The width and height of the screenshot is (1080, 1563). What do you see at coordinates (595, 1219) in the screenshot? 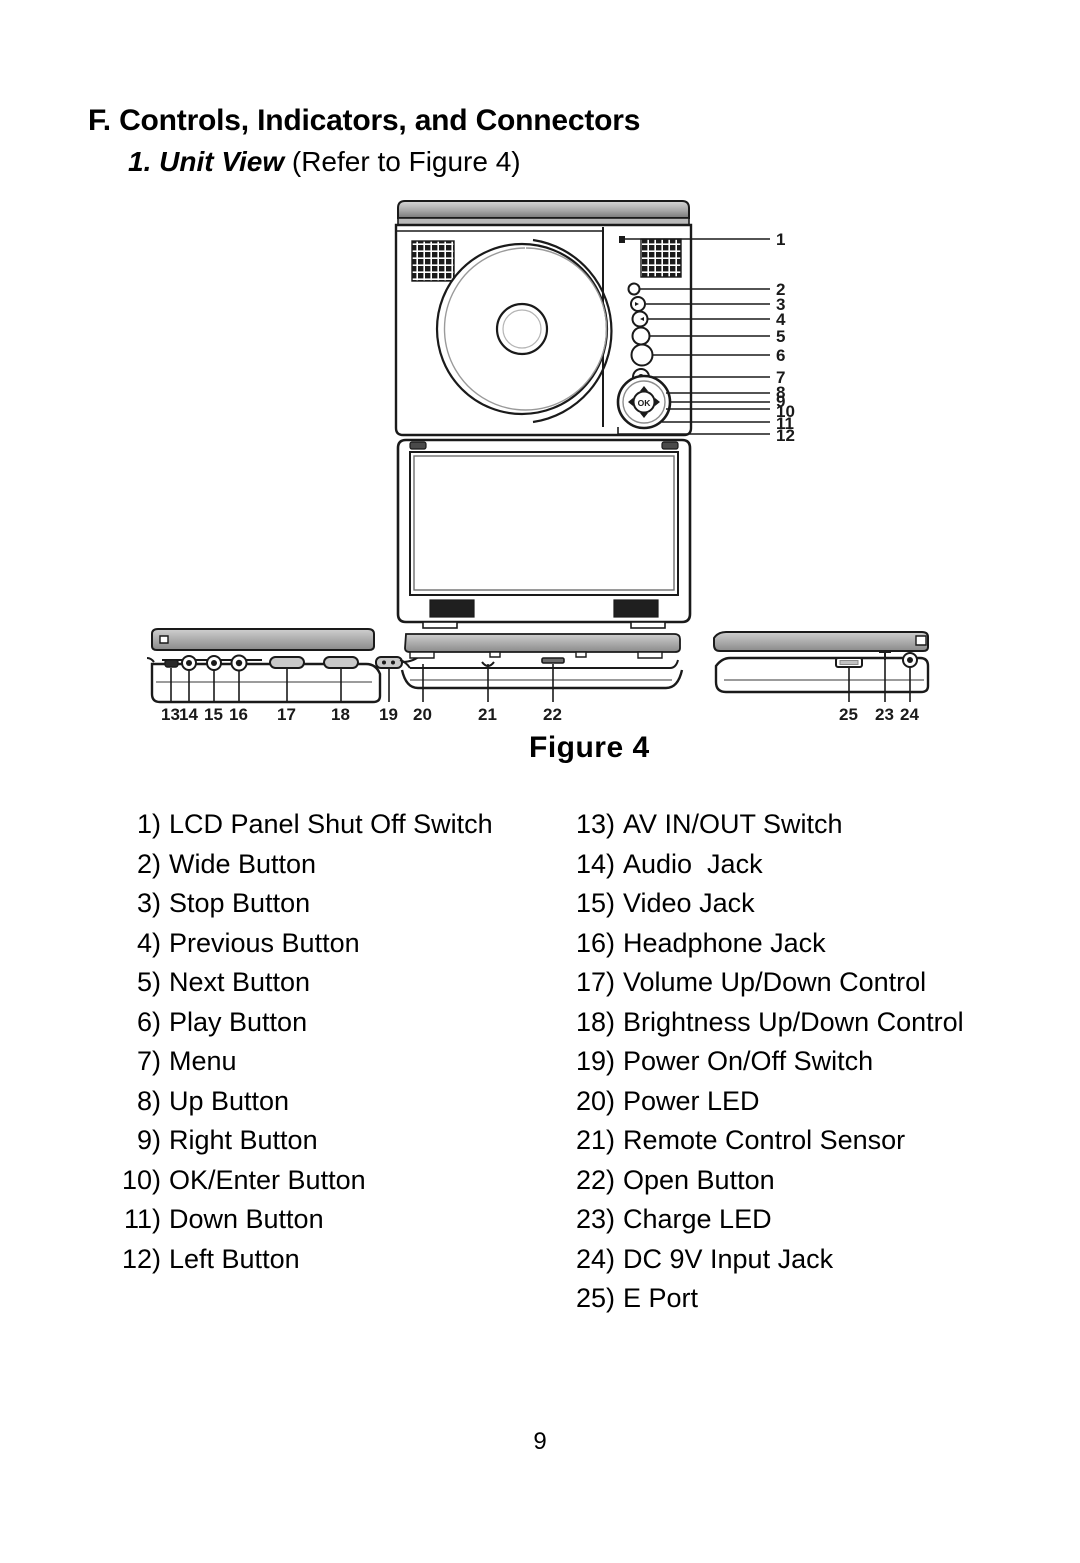
I see `control-item-number: 23)` at bounding box center [595, 1219].